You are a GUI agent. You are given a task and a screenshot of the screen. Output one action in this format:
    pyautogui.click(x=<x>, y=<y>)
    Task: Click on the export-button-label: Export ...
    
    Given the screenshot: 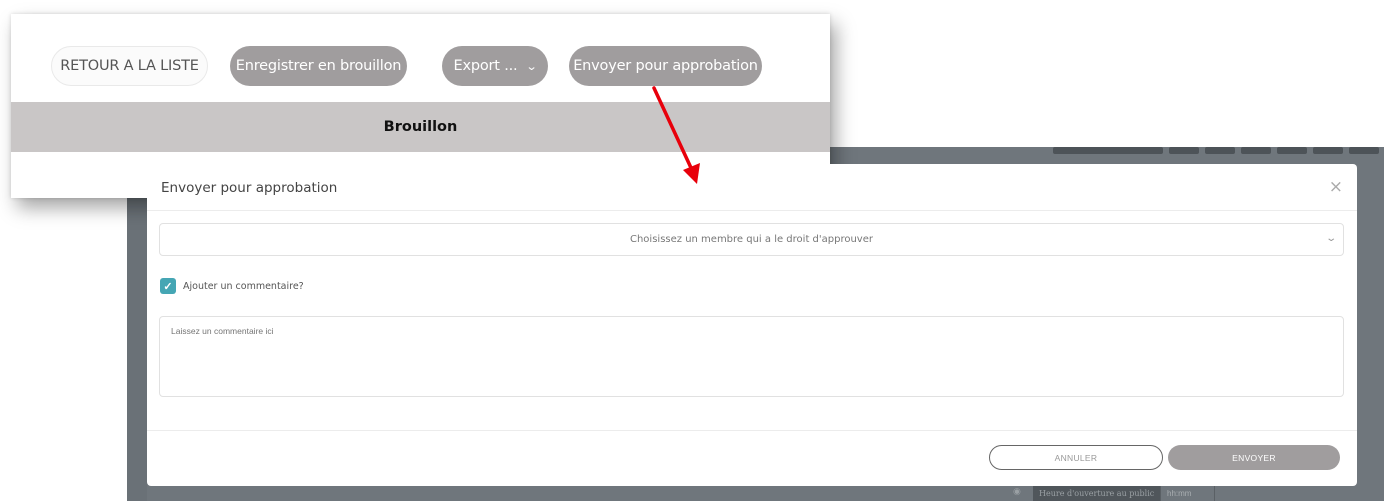 What is the action you would take?
    pyautogui.click(x=485, y=66)
    